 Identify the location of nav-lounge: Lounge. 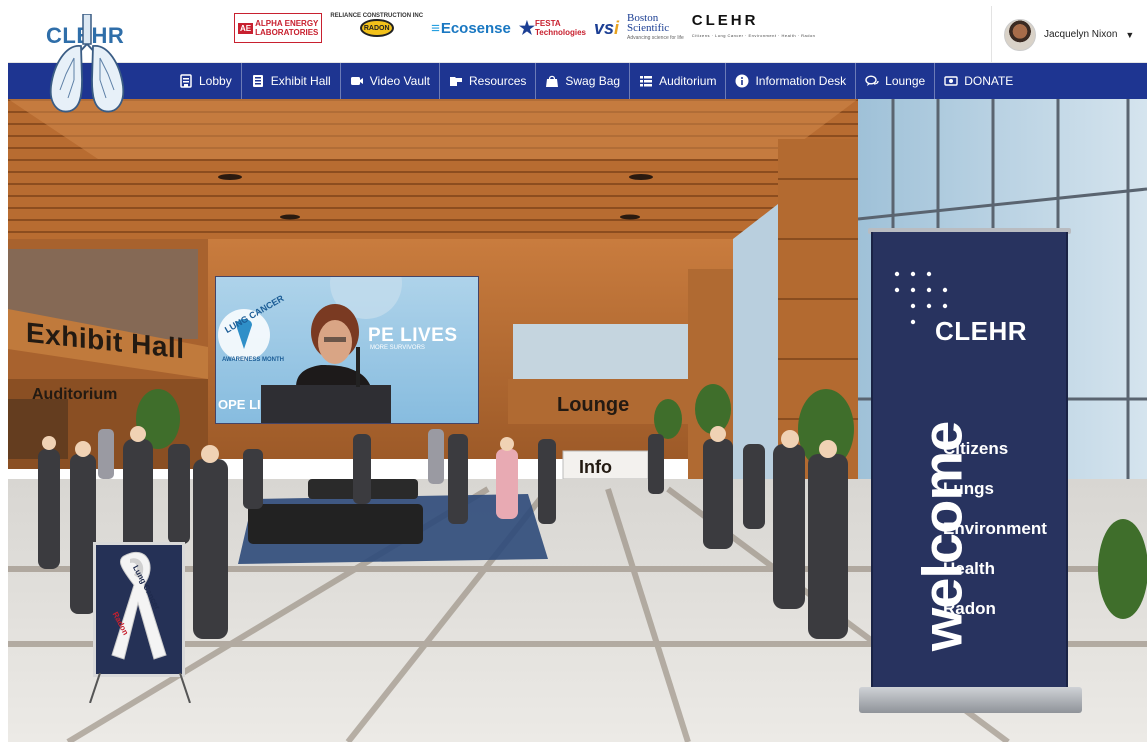
(896, 81).